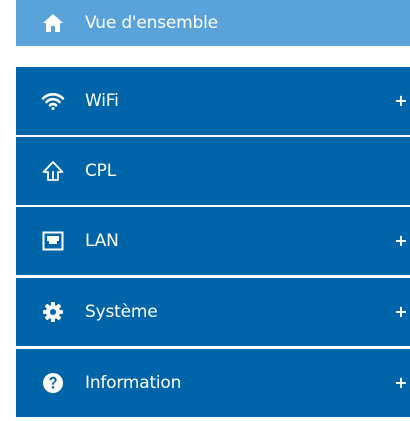 The width and height of the screenshot is (410, 421). I want to click on menu-item-label: WiFi, so click(102, 101).